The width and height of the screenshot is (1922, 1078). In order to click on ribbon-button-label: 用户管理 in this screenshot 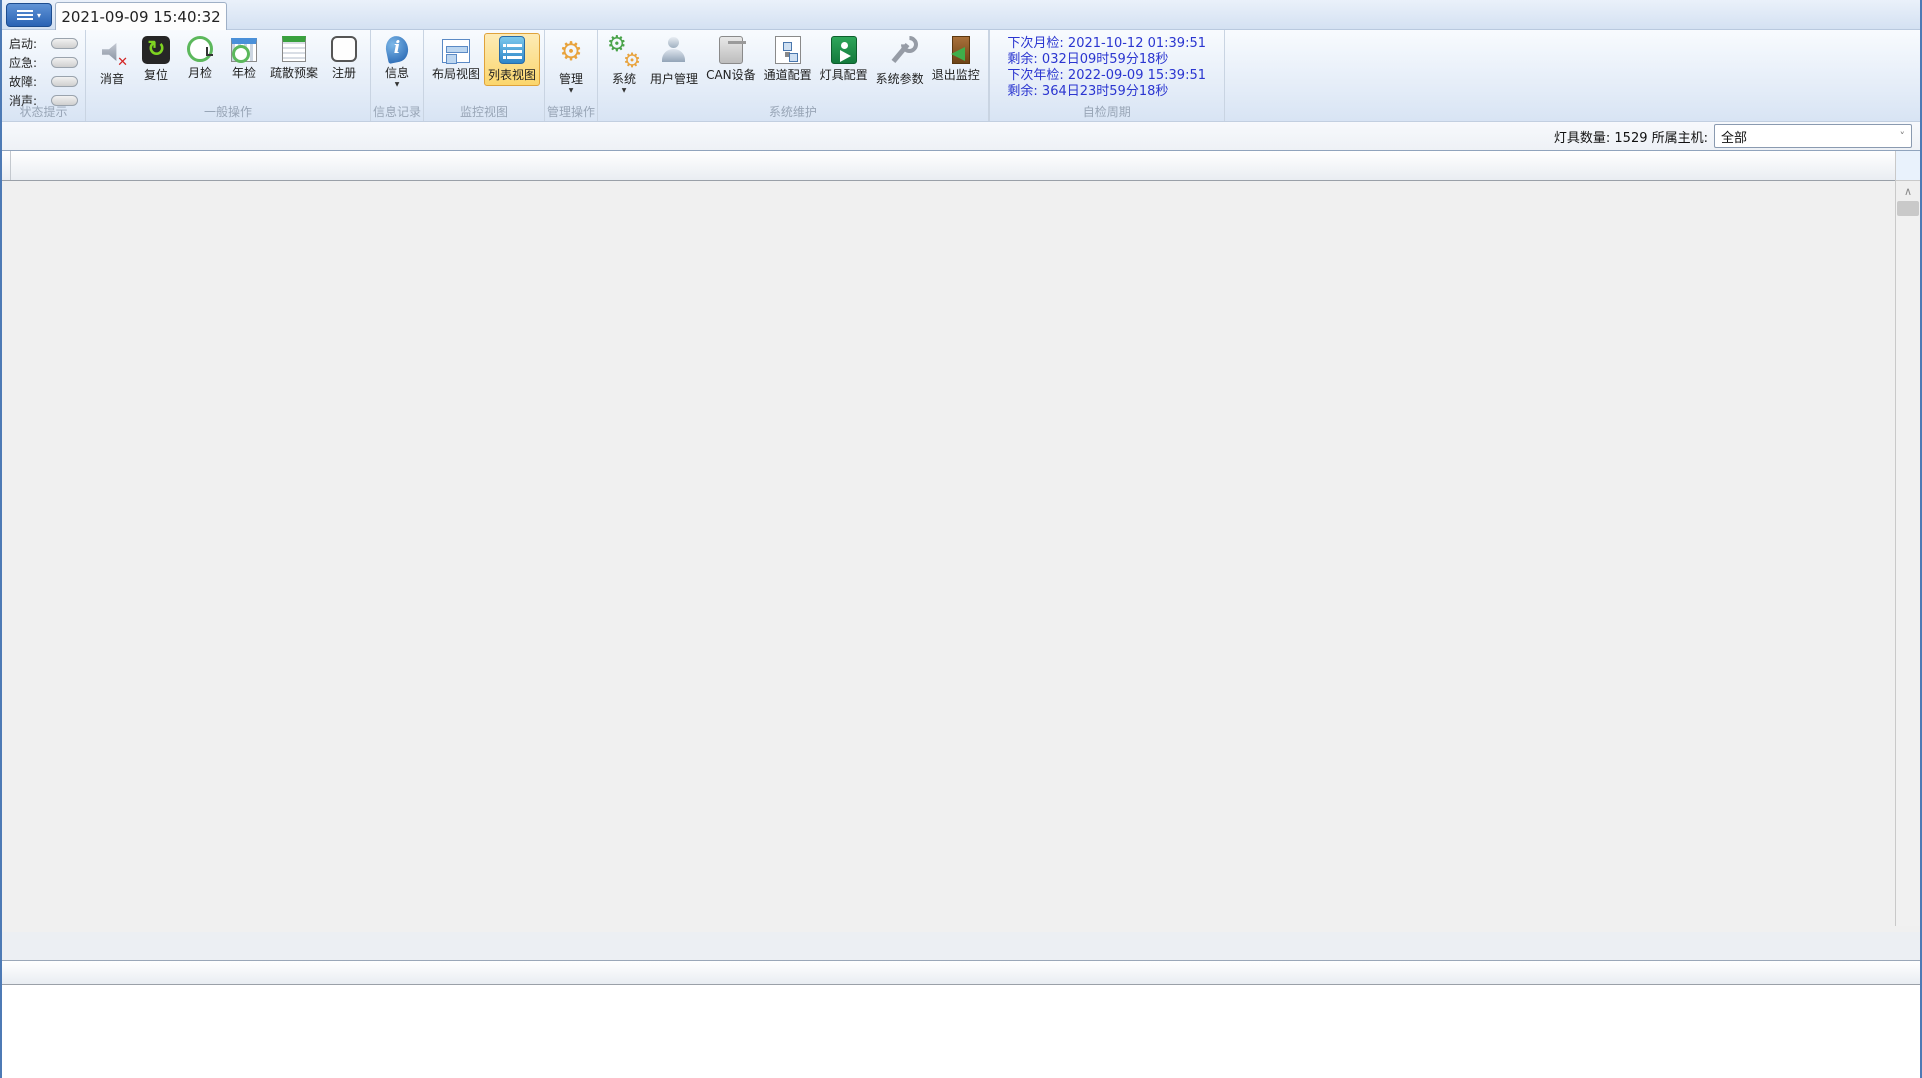, I will do `click(674, 79)`.